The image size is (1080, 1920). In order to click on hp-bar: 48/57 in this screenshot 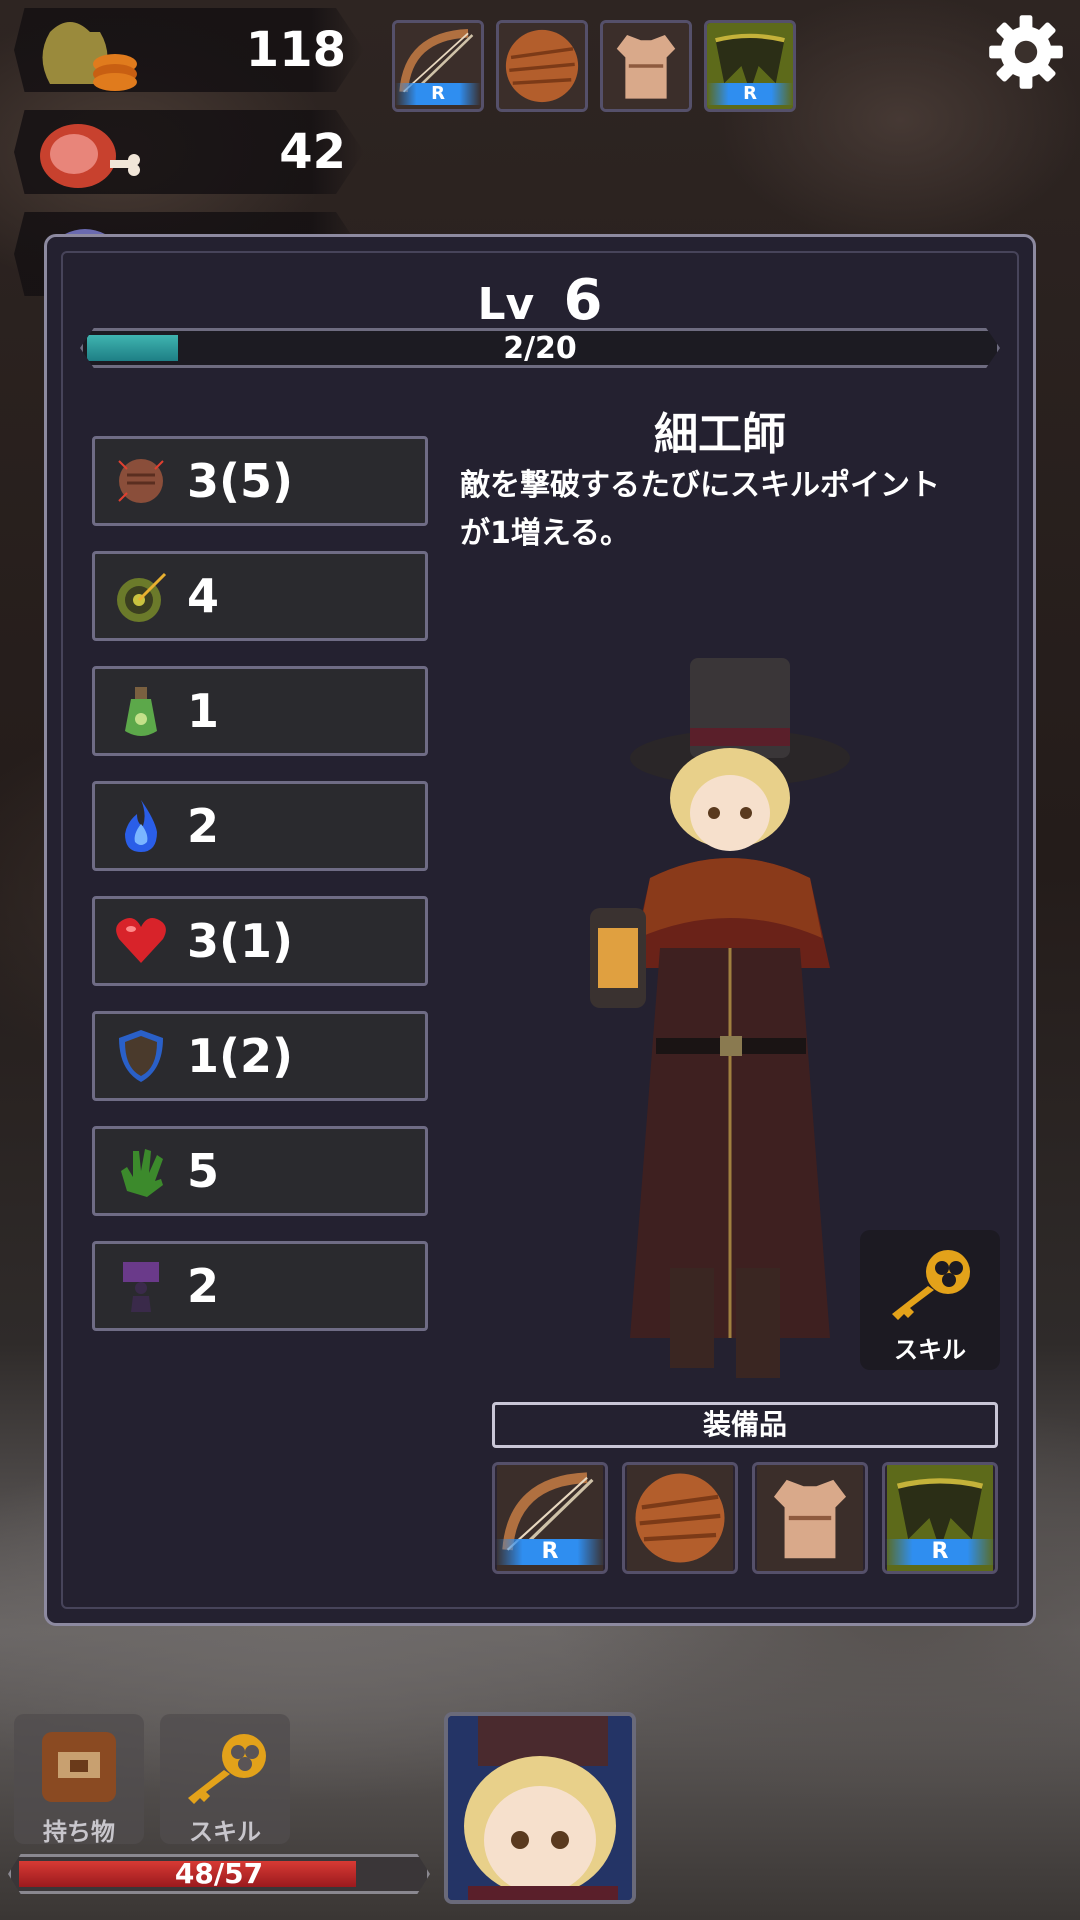, I will do `click(219, 1874)`.